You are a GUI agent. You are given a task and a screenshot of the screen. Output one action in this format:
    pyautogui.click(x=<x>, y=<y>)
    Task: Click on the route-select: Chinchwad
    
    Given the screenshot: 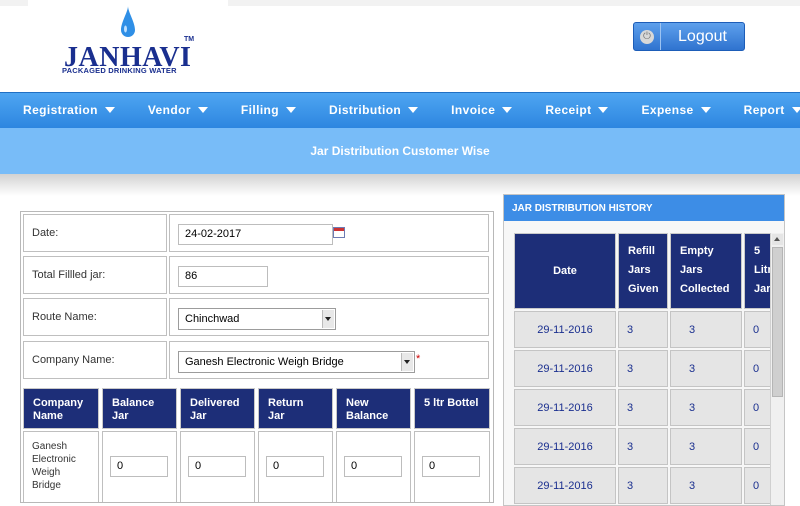 What is the action you would take?
    pyautogui.click(x=257, y=319)
    